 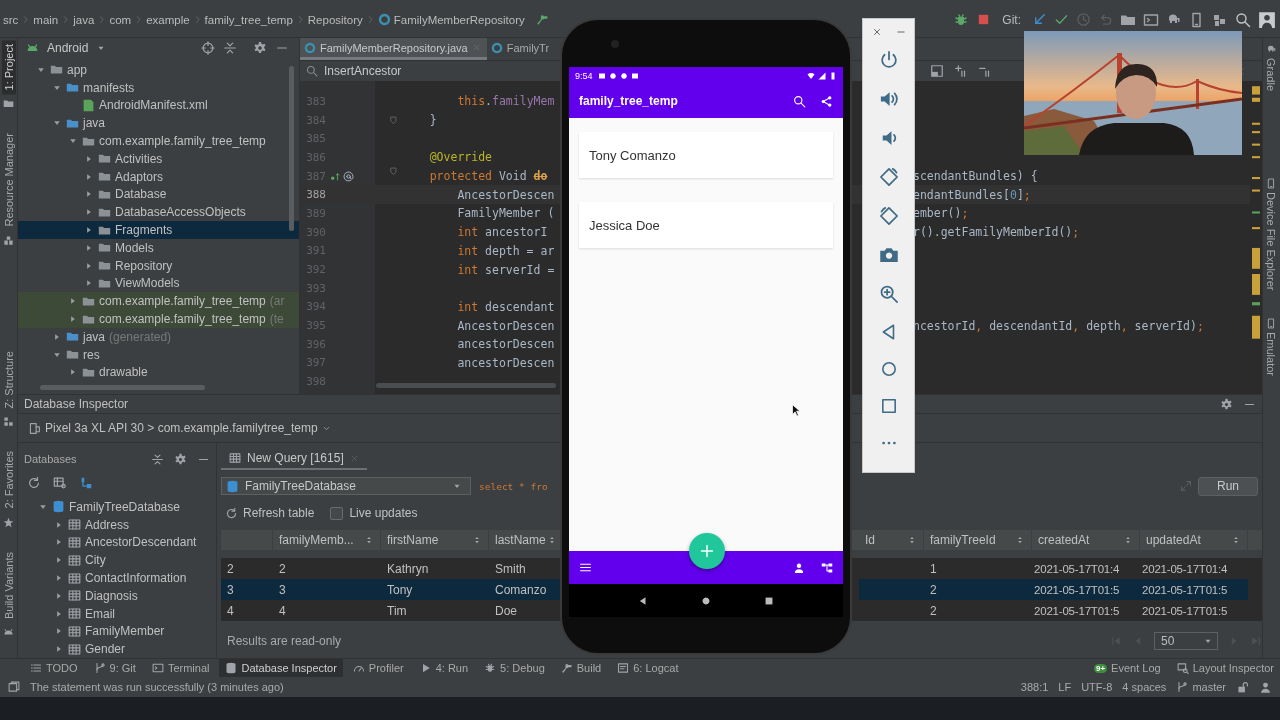 I want to click on arrow-icon, so click(x=1039, y=19).